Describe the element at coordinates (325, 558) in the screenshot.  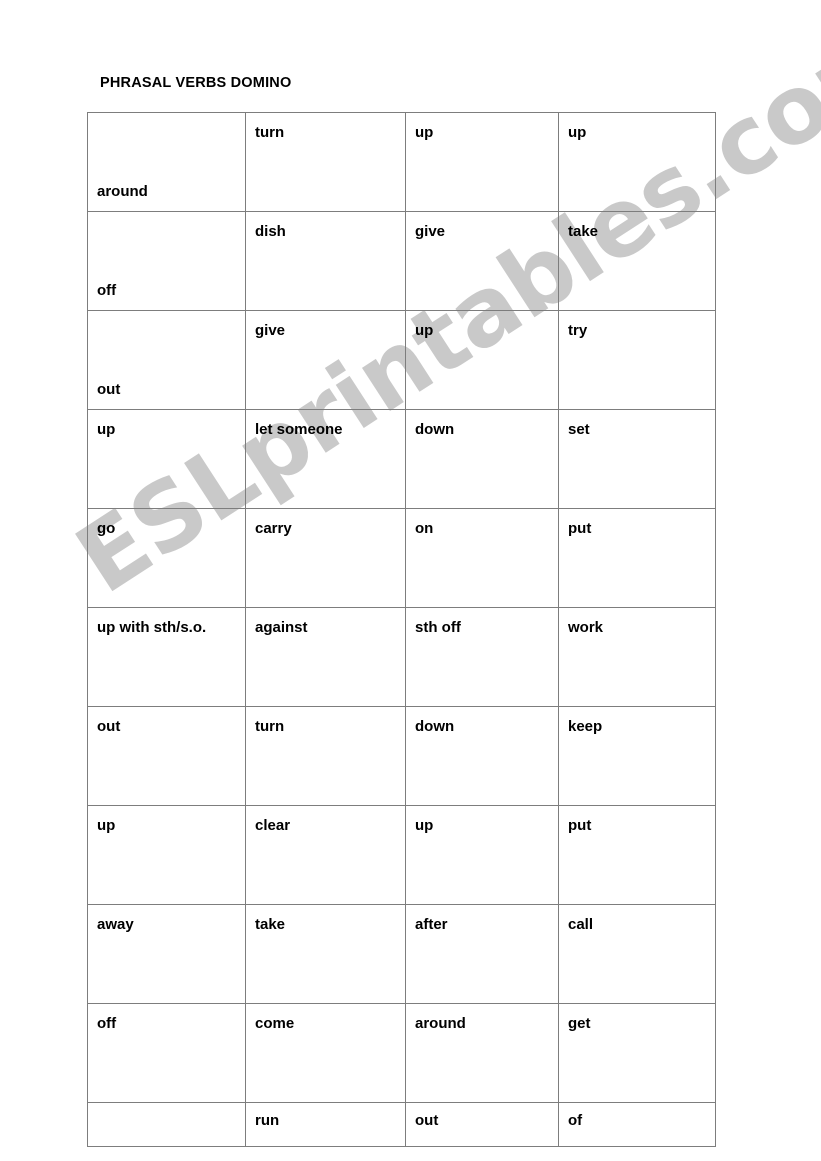
I see `domino-cell: carry` at that location.